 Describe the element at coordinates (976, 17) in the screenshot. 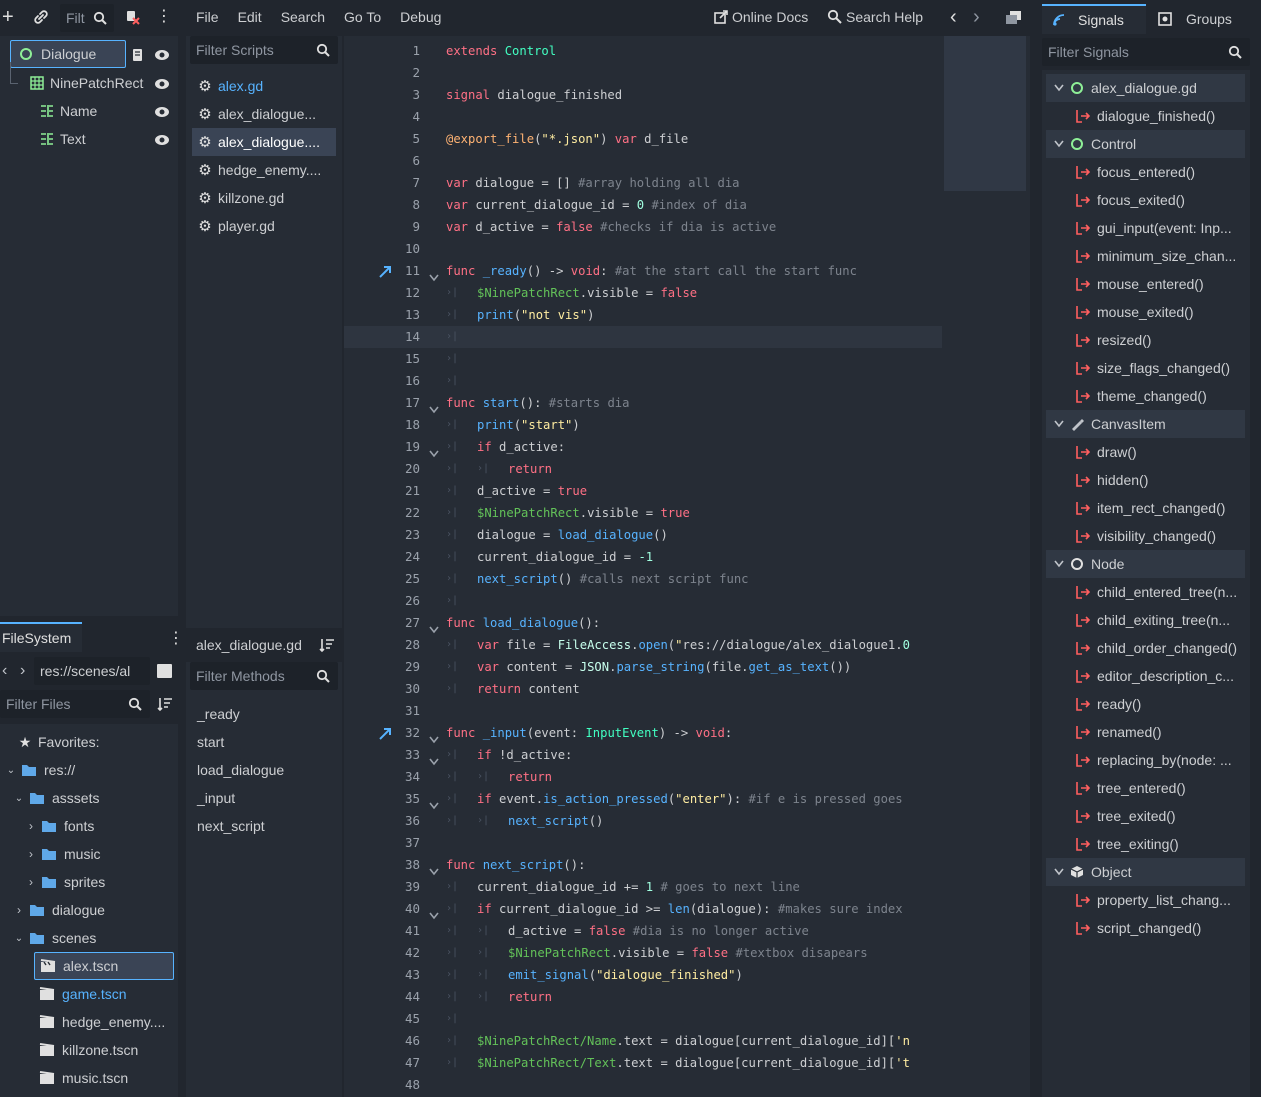

I see `next-script-icon: ›` at that location.